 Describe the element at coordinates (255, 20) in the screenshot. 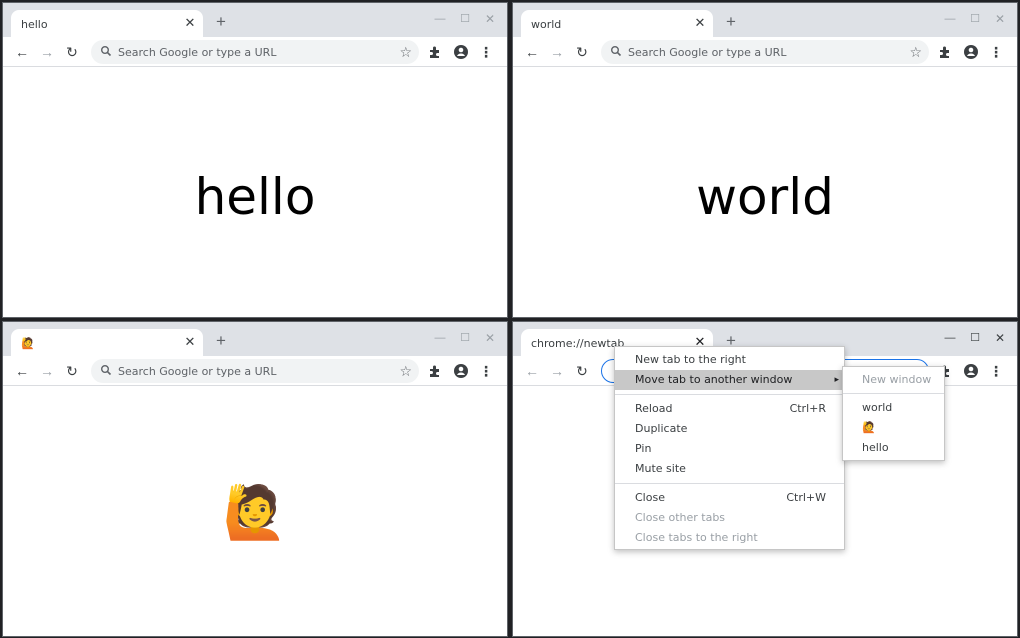

I see `tab-strip: hello ✕ + — ☐ ✕` at that location.